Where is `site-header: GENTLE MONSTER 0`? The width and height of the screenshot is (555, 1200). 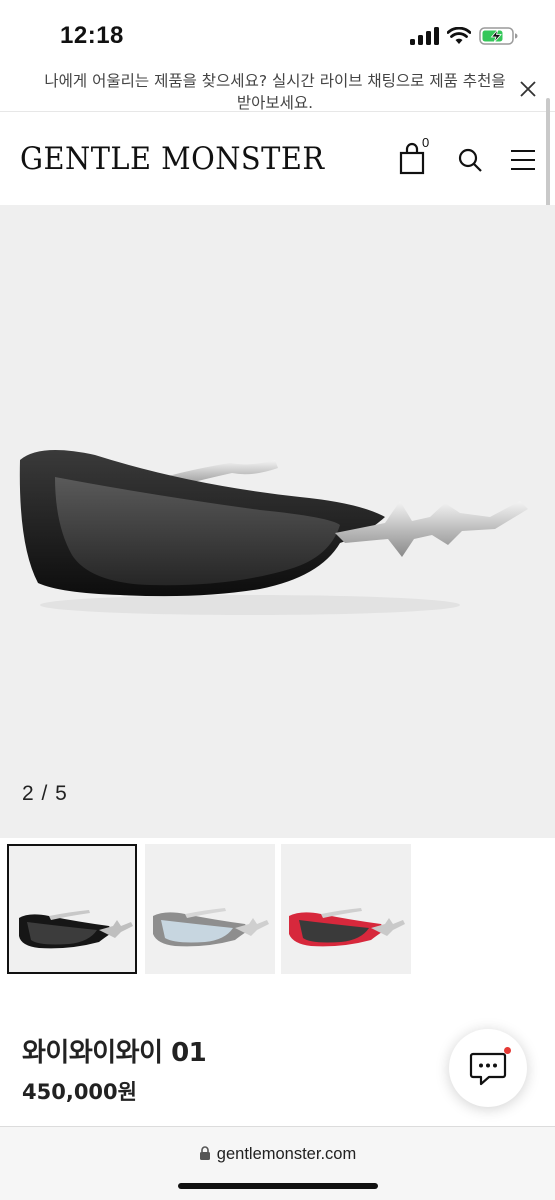
site-header: GENTLE MONSTER 0 is located at coordinates (277, 159).